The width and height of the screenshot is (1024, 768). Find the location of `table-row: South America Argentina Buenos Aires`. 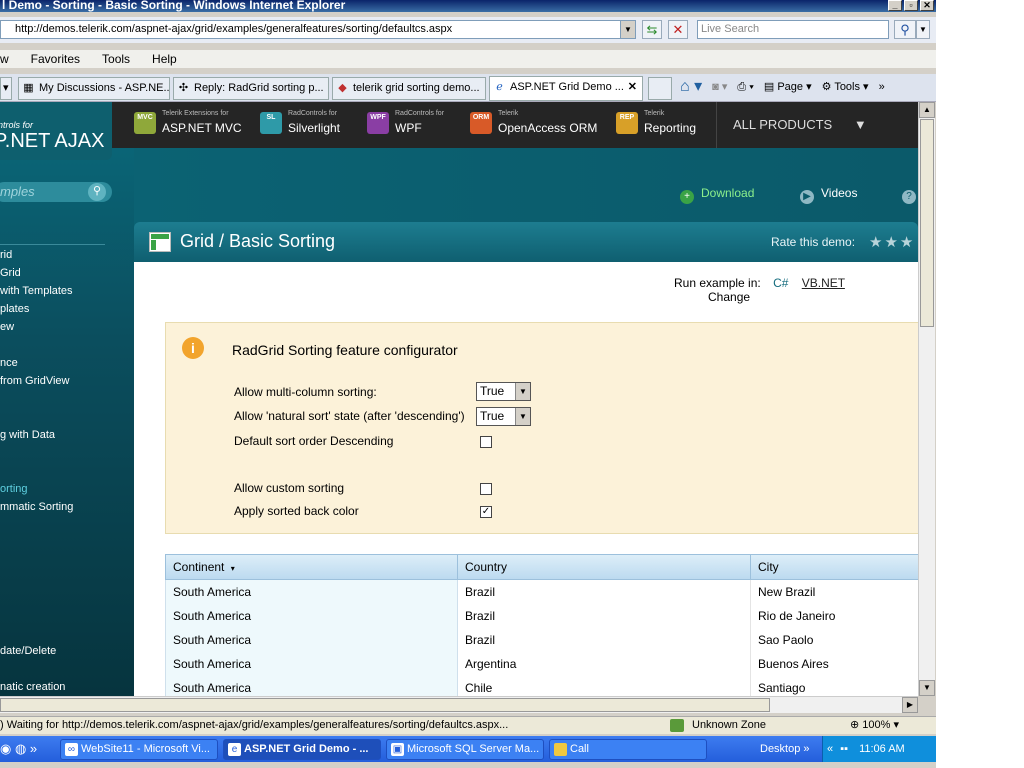

table-row: South America Argentina Buenos Aires is located at coordinates (541, 664).